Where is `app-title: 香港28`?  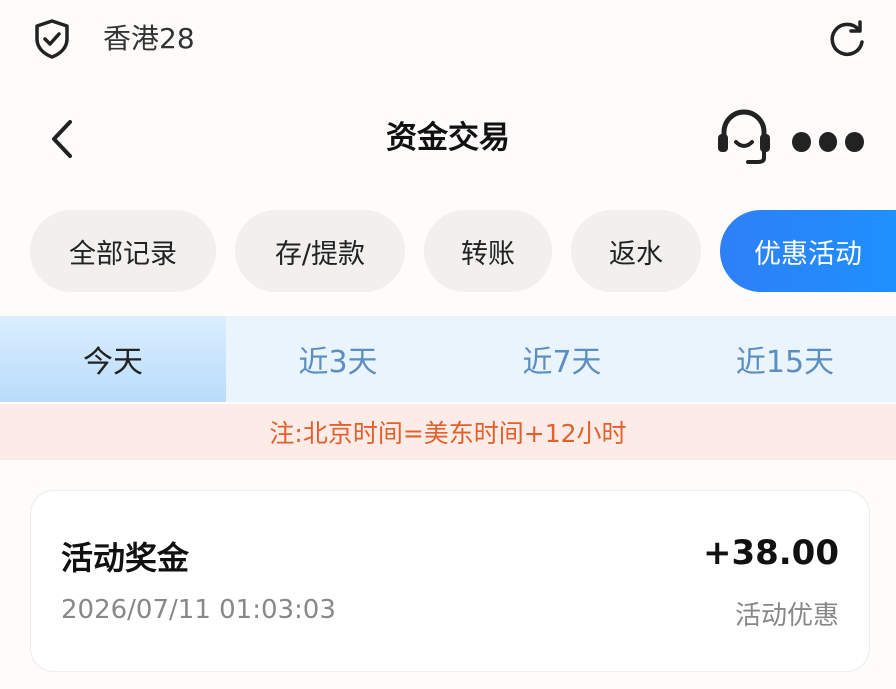 app-title: 香港28 is located at coordinates (149, 38).